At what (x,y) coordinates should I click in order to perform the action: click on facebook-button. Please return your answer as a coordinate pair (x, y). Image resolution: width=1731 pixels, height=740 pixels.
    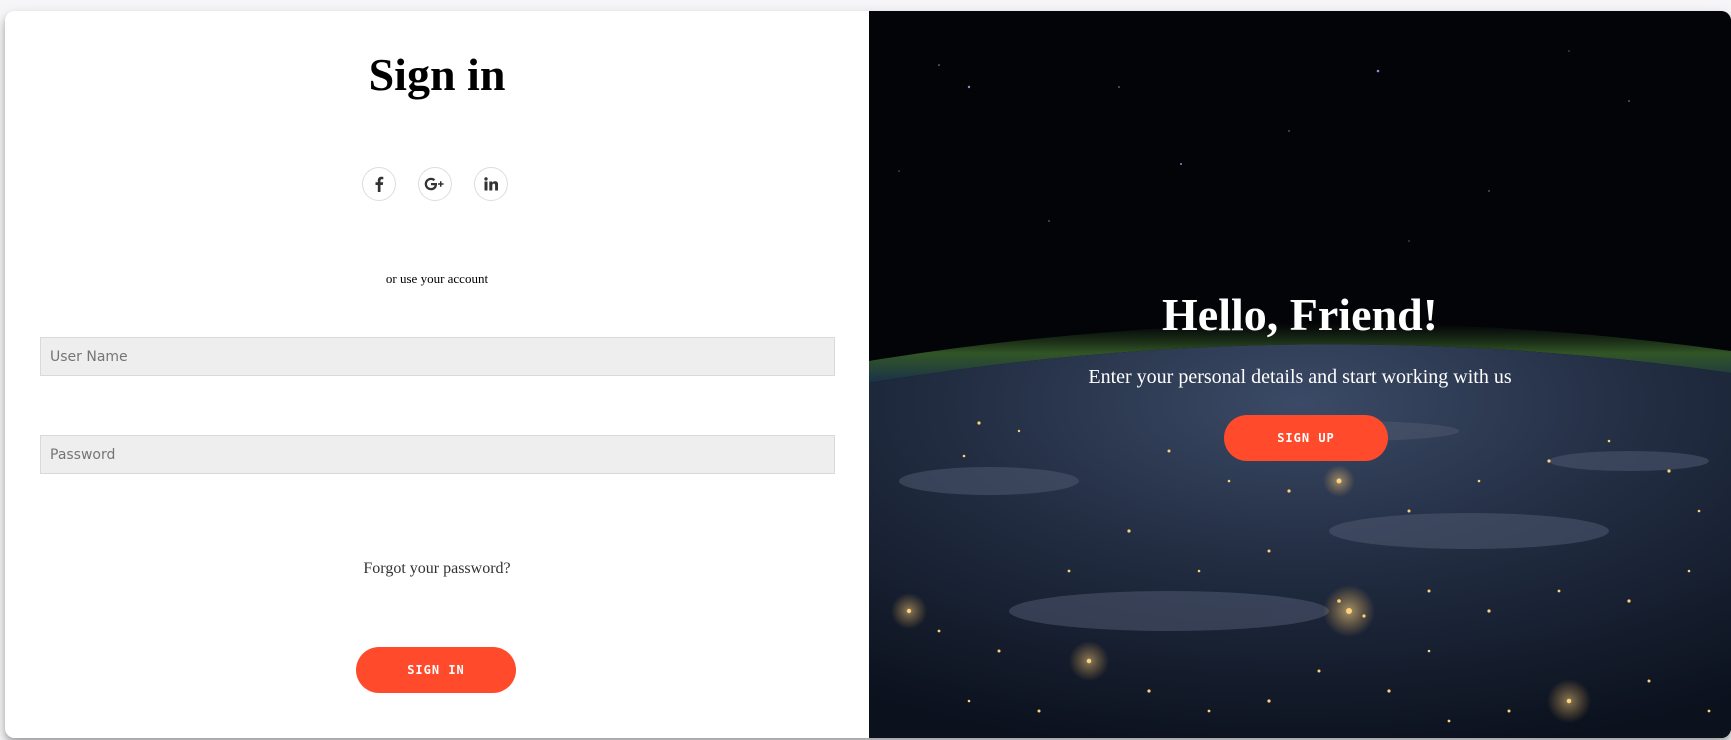
    Looking at the image, I should click on (379, 184).